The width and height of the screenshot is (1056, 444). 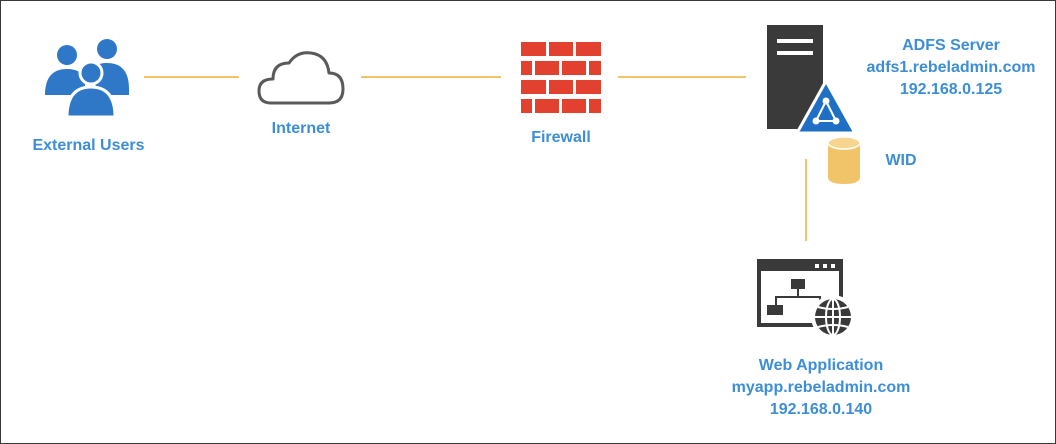 I want to click on adfs-server-hostname: adfs1.rebeladmin.com, so click(x=951, y=67).